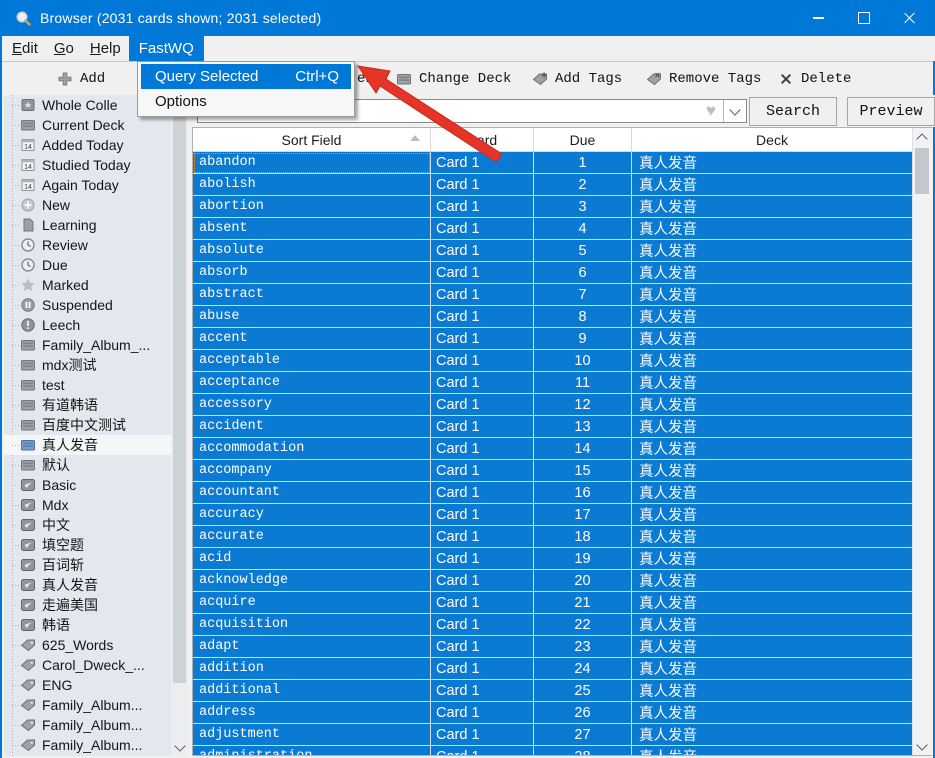 This screenshot has width=935, height=758. What do you see at coordinates (96, 165) in the screenshot?
I see `sidebar-item-studied-today: 14 Studied Today` at bounding box center [96, 165].